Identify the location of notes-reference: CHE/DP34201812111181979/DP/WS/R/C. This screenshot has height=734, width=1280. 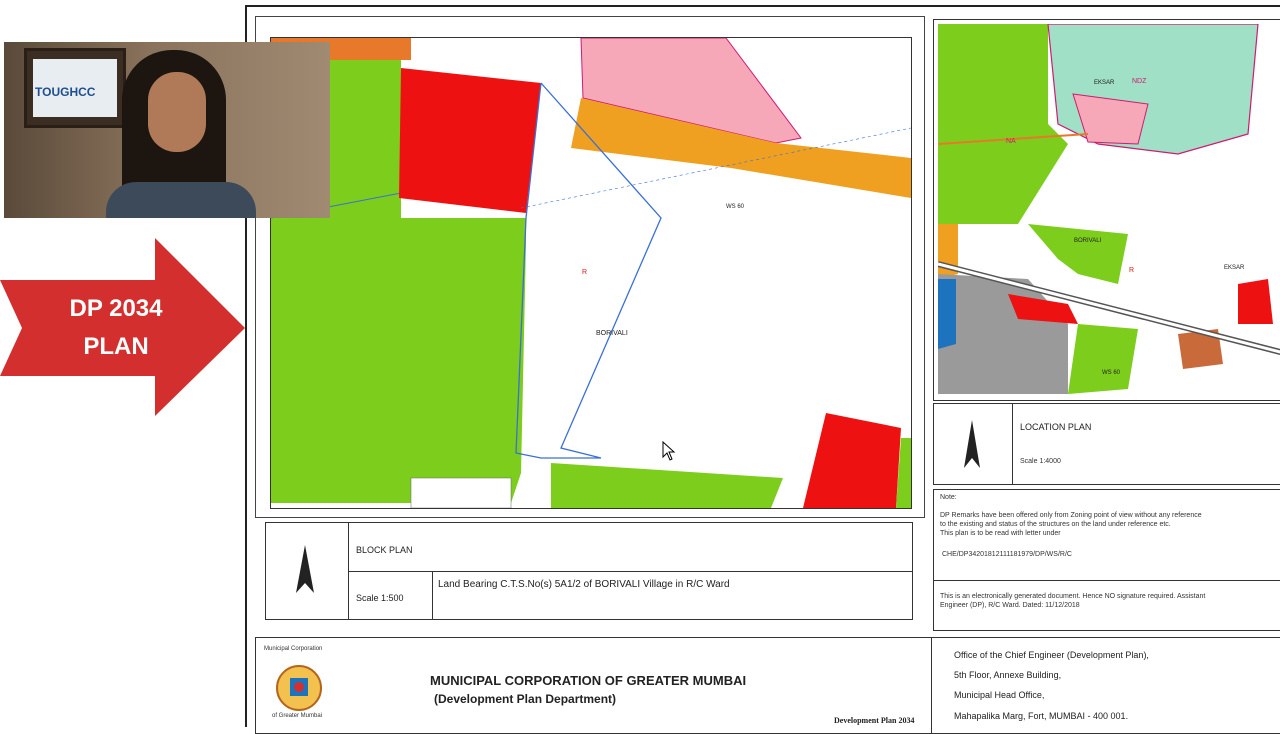
(1007, 554).